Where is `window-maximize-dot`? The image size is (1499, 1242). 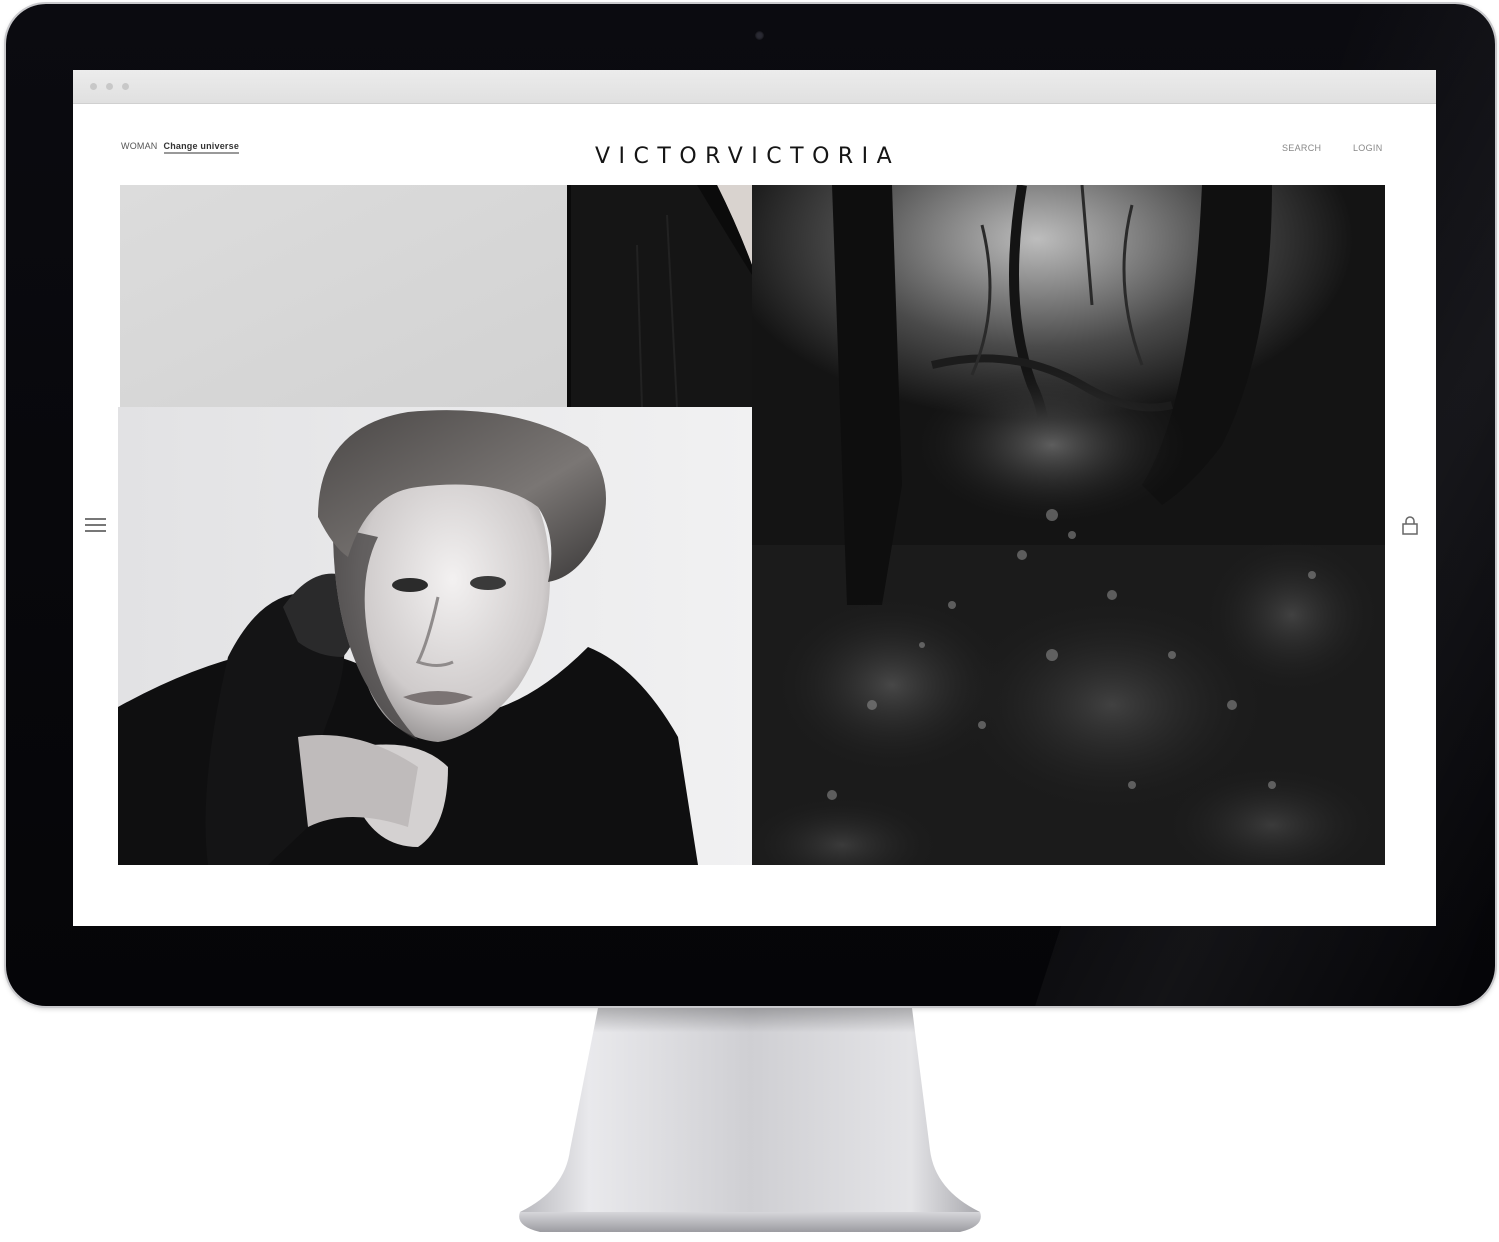 window-maximize-dot is located at coordinates (125, 86).